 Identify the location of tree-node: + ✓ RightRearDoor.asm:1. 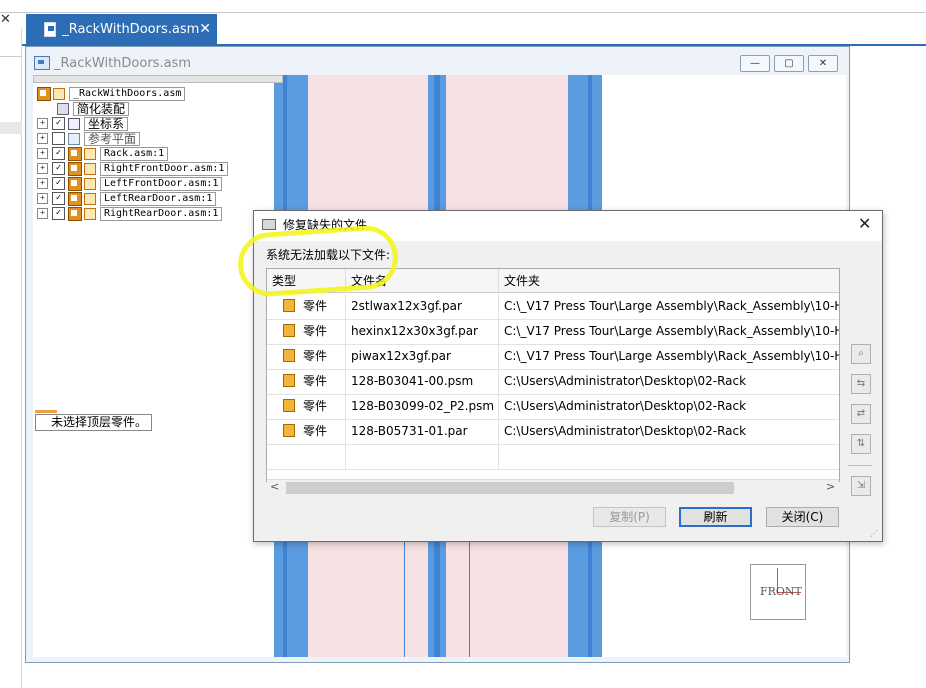
(157, 213).